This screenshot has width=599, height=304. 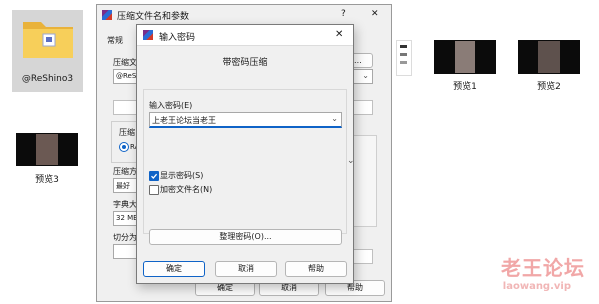 I want to click on method-label: 压缩方, so click(x=125, y=171).